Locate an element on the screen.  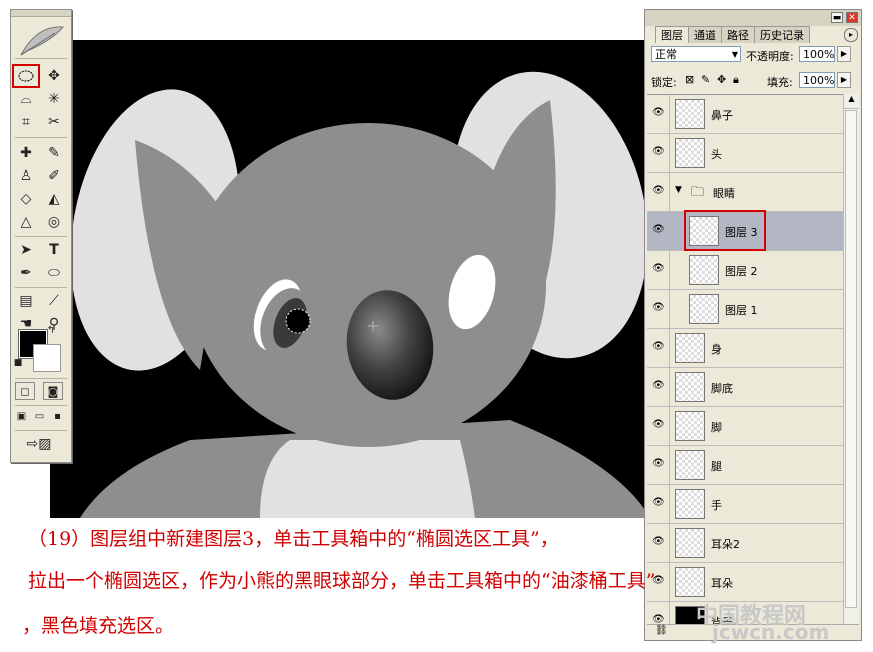
caption-line-1: （19）图层组中新建图层3，单击工具箱中的“椭圆选区工具”， is located at coordinates (293, 539).